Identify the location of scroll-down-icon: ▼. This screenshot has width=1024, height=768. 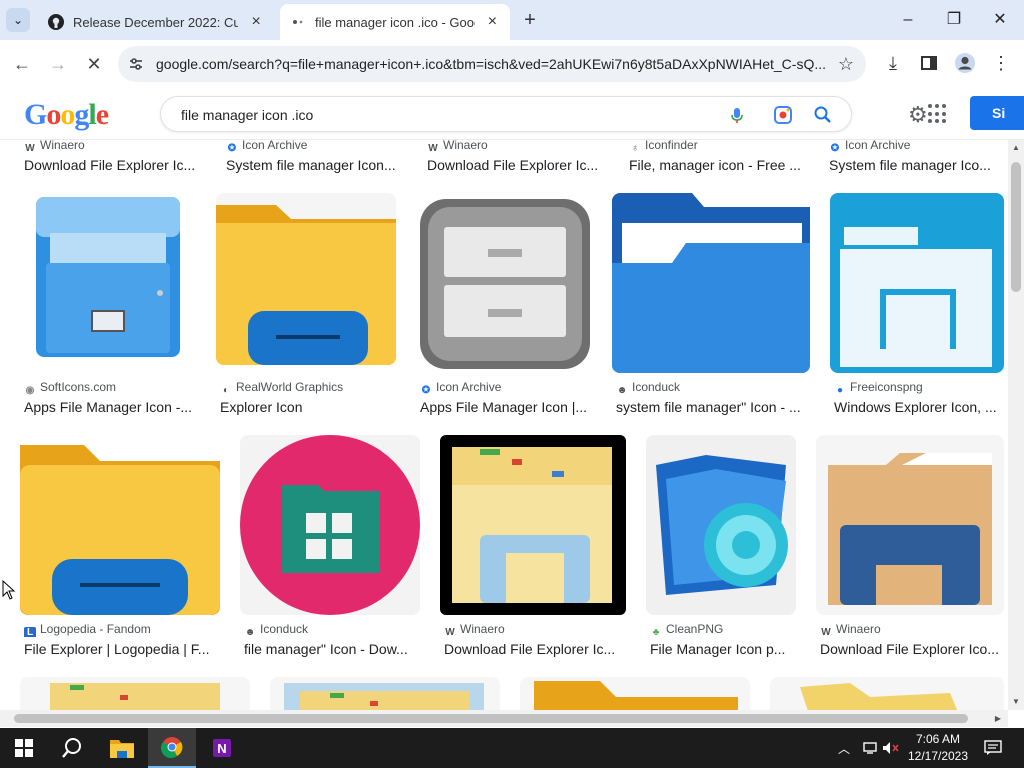
(1016, 702).